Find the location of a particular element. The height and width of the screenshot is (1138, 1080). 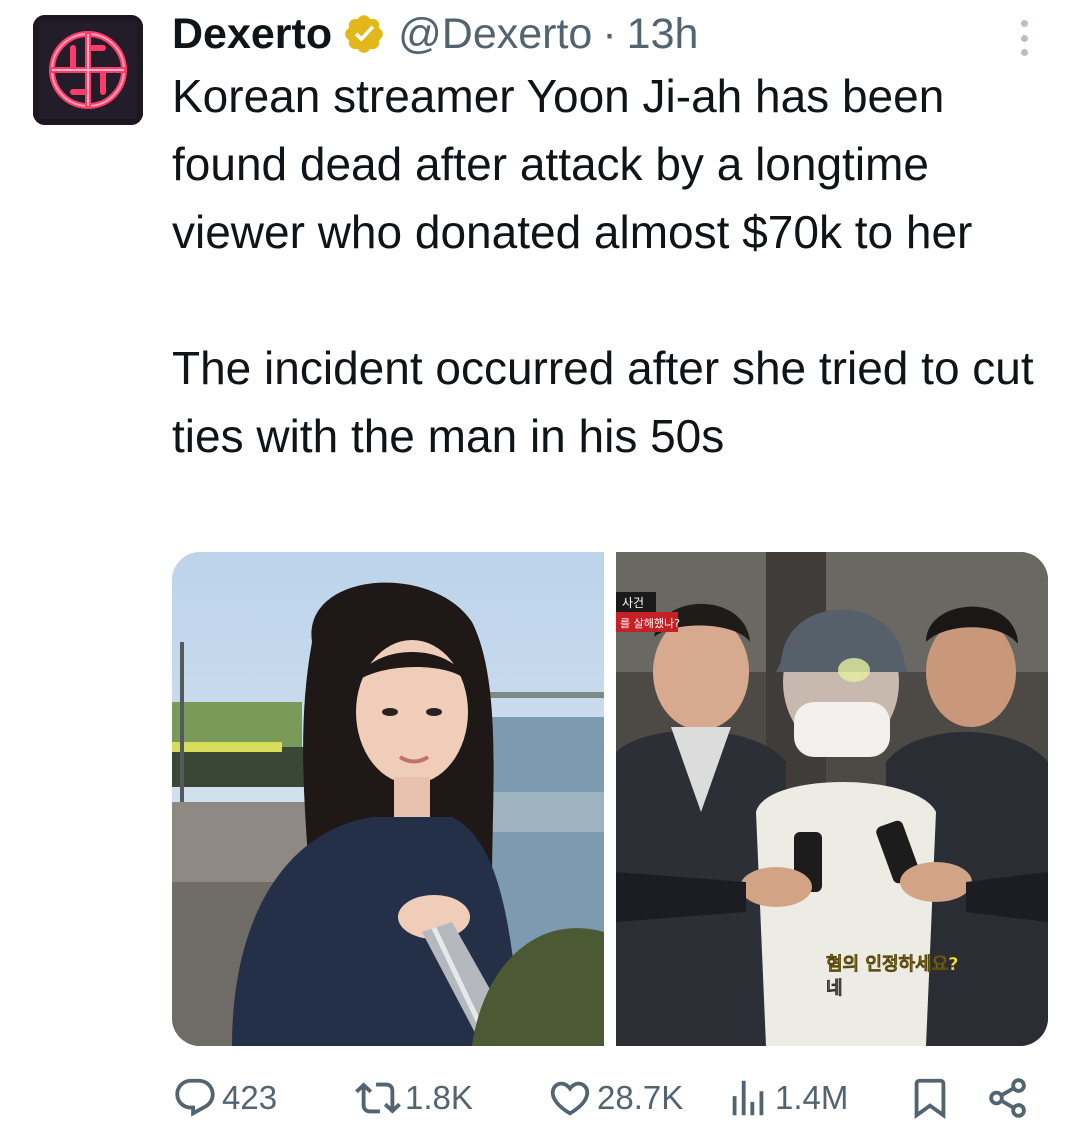

repost-button: 1.8K is located at coordinates (414, 1098).